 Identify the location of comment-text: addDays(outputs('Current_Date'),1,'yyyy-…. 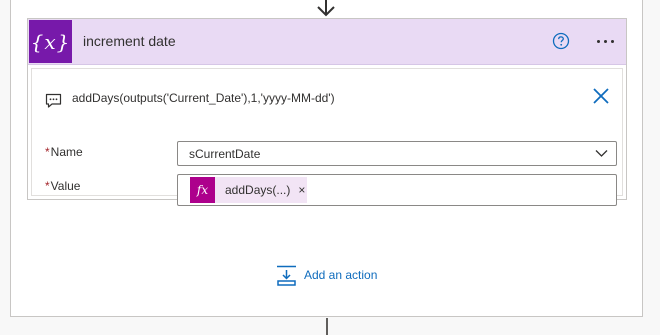
(203, 98).